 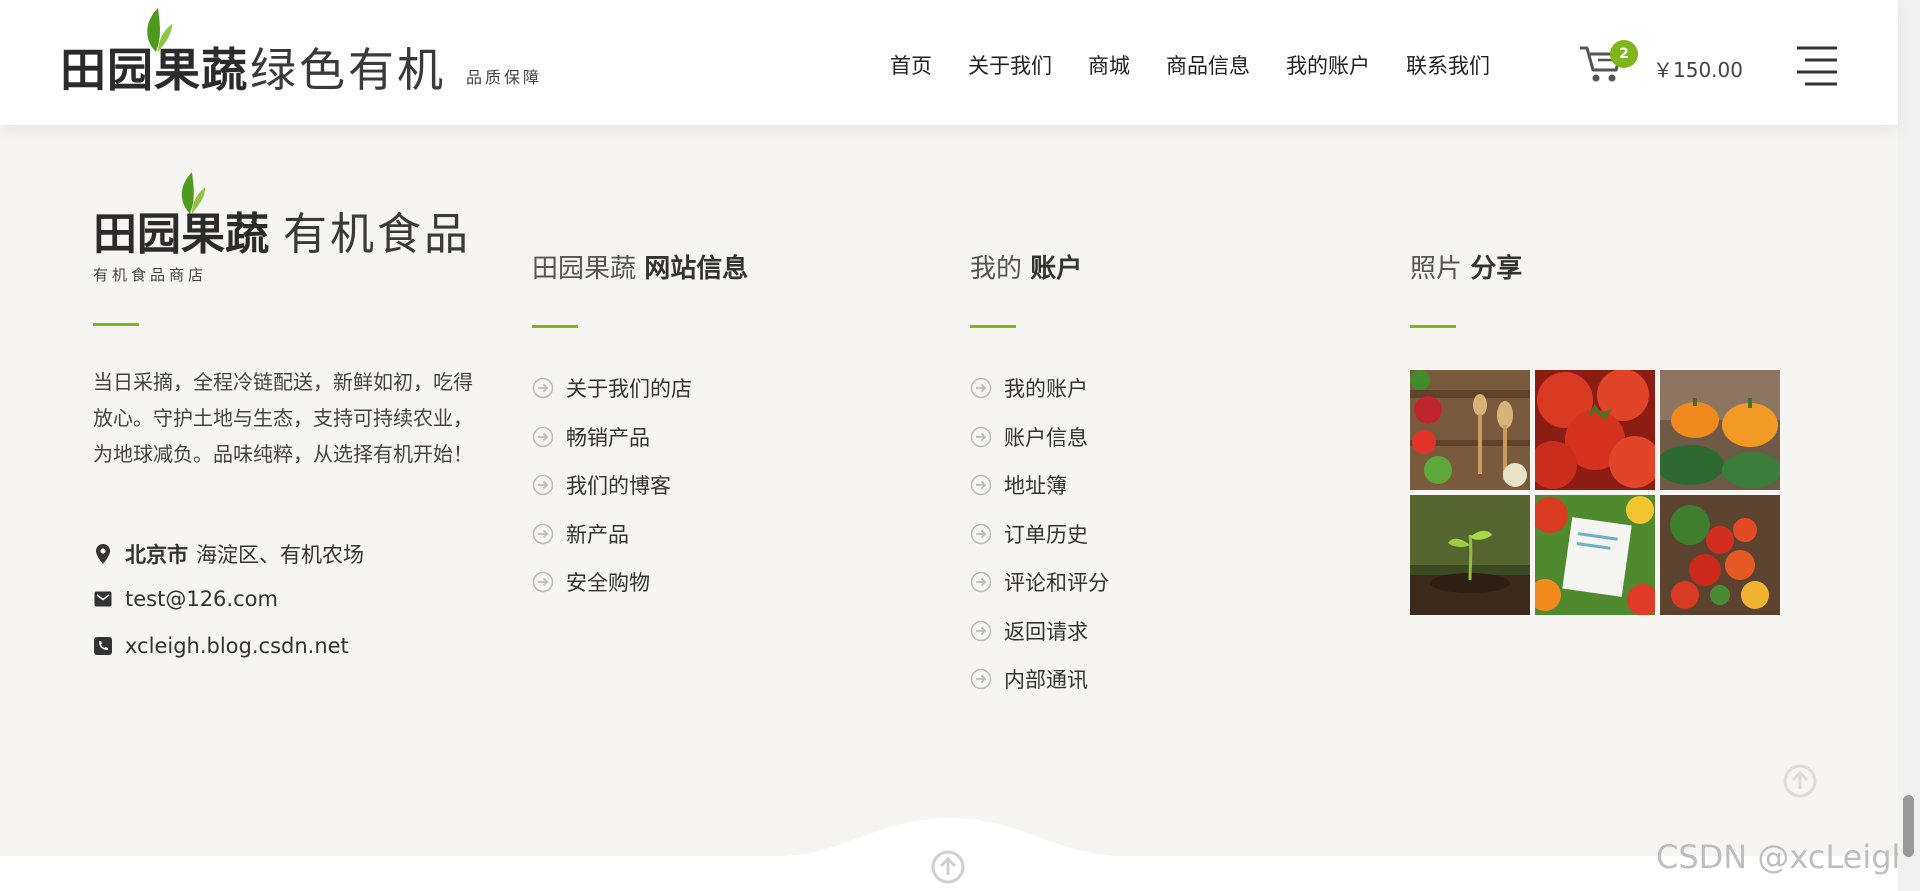 What do you see at coordinates (1039, 679) in the screenshot?
I see `list-item: 内部通讯` at bounding box center [1039, 679].